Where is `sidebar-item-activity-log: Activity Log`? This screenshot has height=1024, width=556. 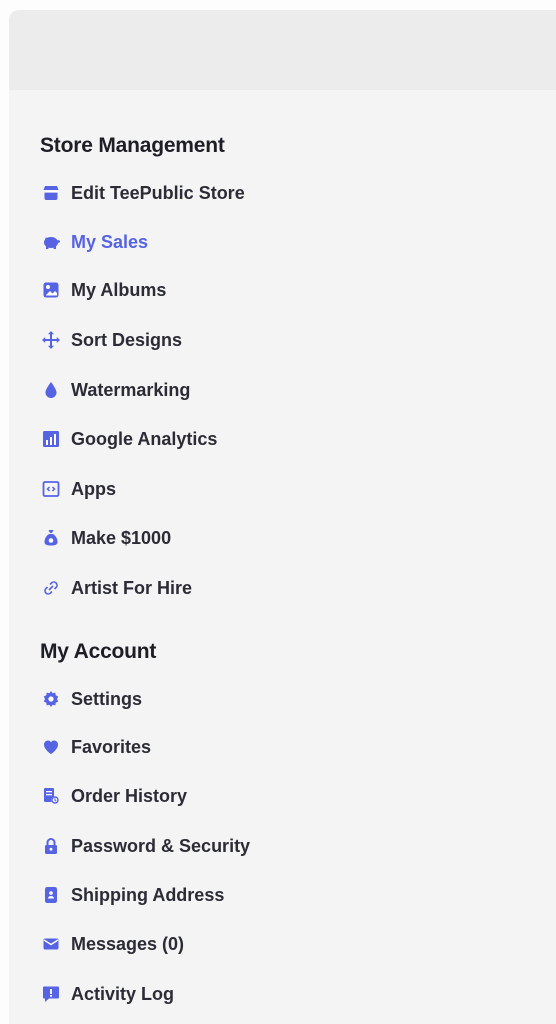 sidebar-item-activity-log: Activity Log is located at coordinates (107, 994).